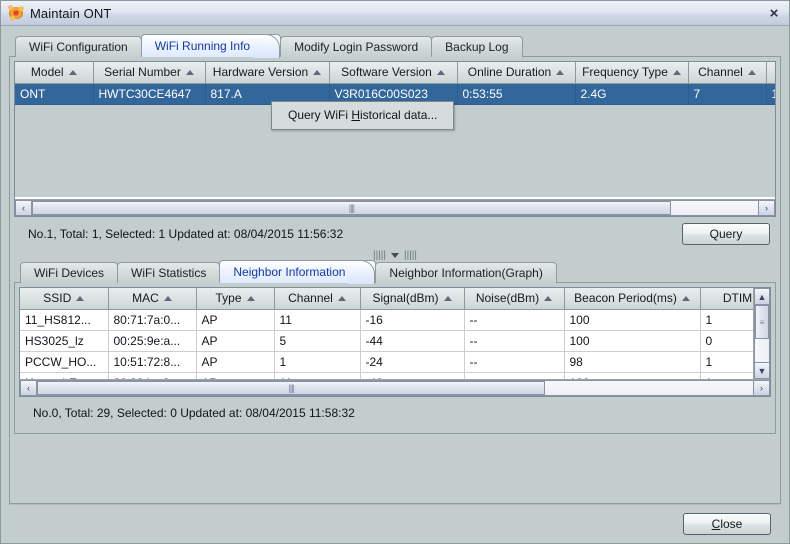 This screenshot has height=544, width=790. What do you see at coordinates (149, 73) in the screenshot?
I see `col-header-serial-number: Serial Number` at bounding box center [149, 73].